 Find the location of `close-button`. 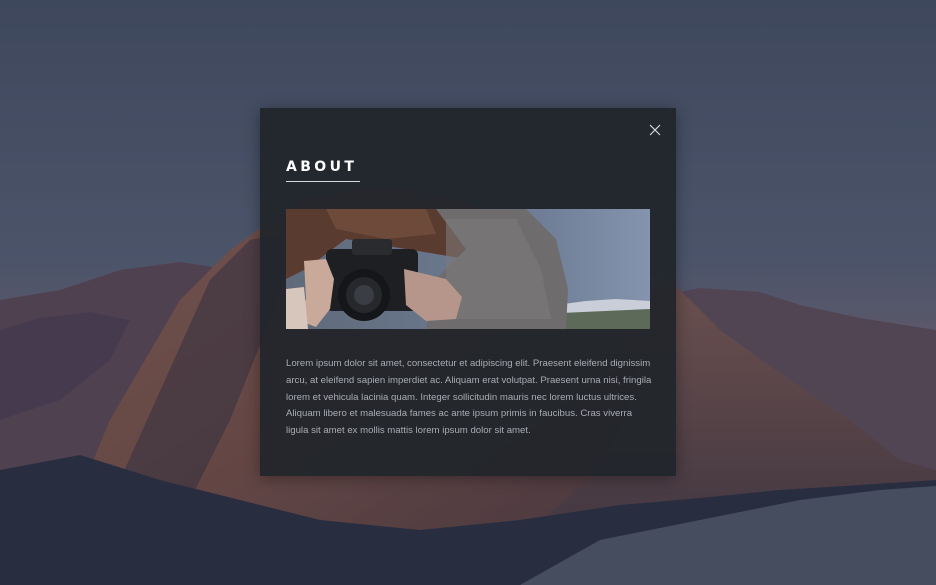

close-button is located at coordinates (655, 130).